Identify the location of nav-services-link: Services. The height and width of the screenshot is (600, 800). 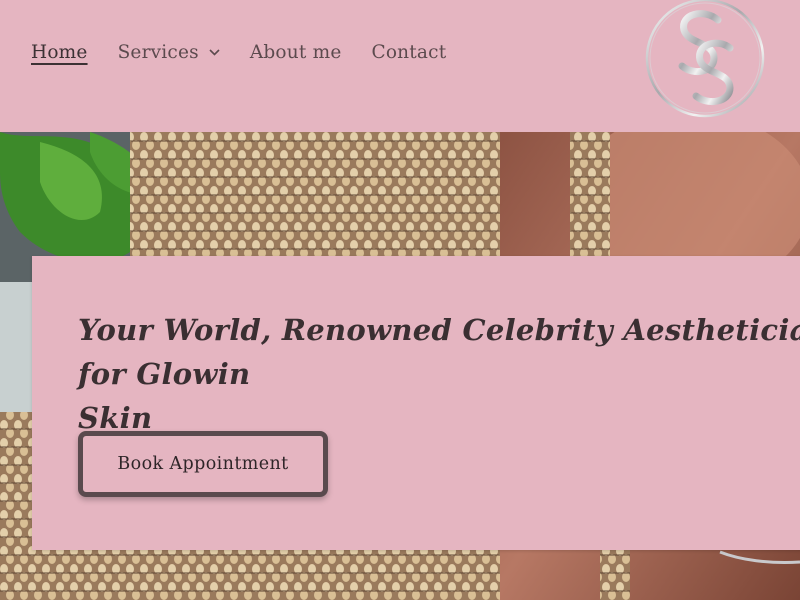
(169, 52).